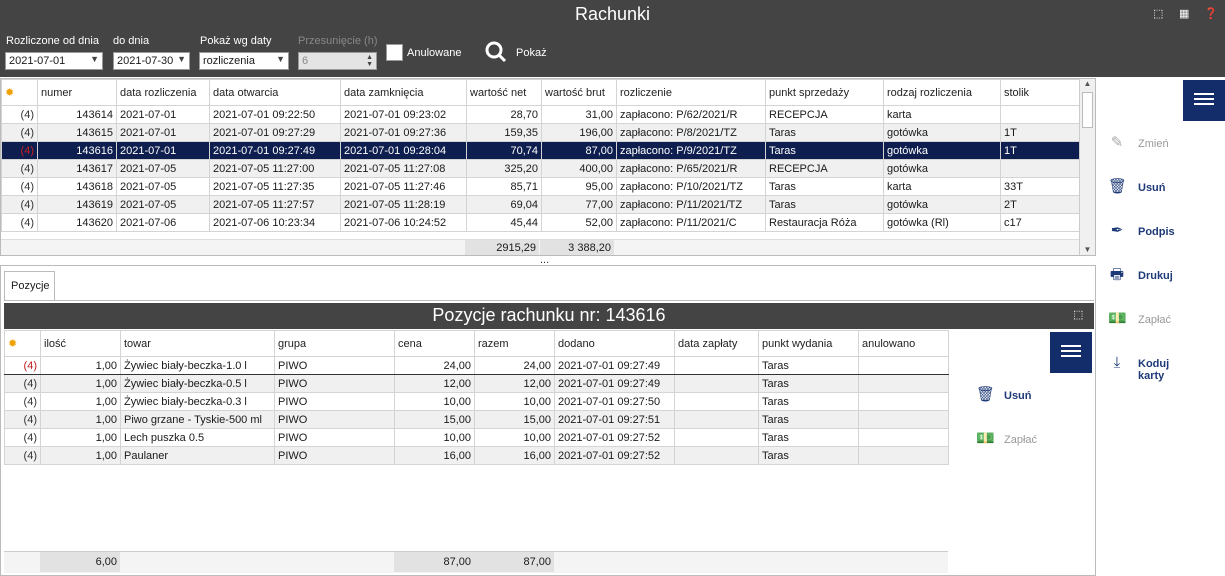  What do you see at coordinates (808, 343) in the screenshot?
I see `col-header: punkt wydania` at bounding box center [808, 343].